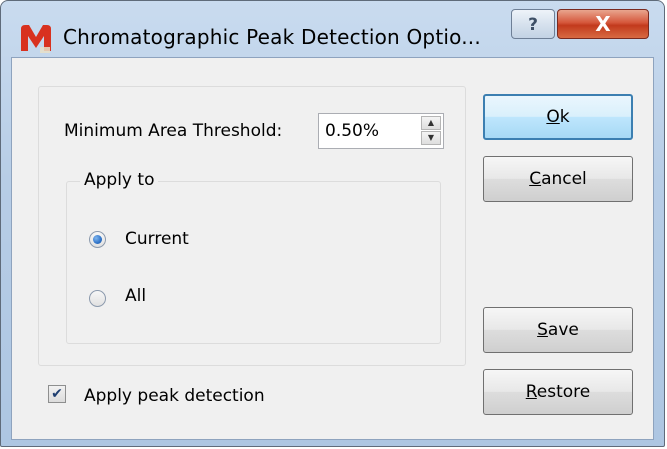 The image size is (667, 449). I want to click on apply-peak-detection-checkbox: ✔, so click(57, 394).